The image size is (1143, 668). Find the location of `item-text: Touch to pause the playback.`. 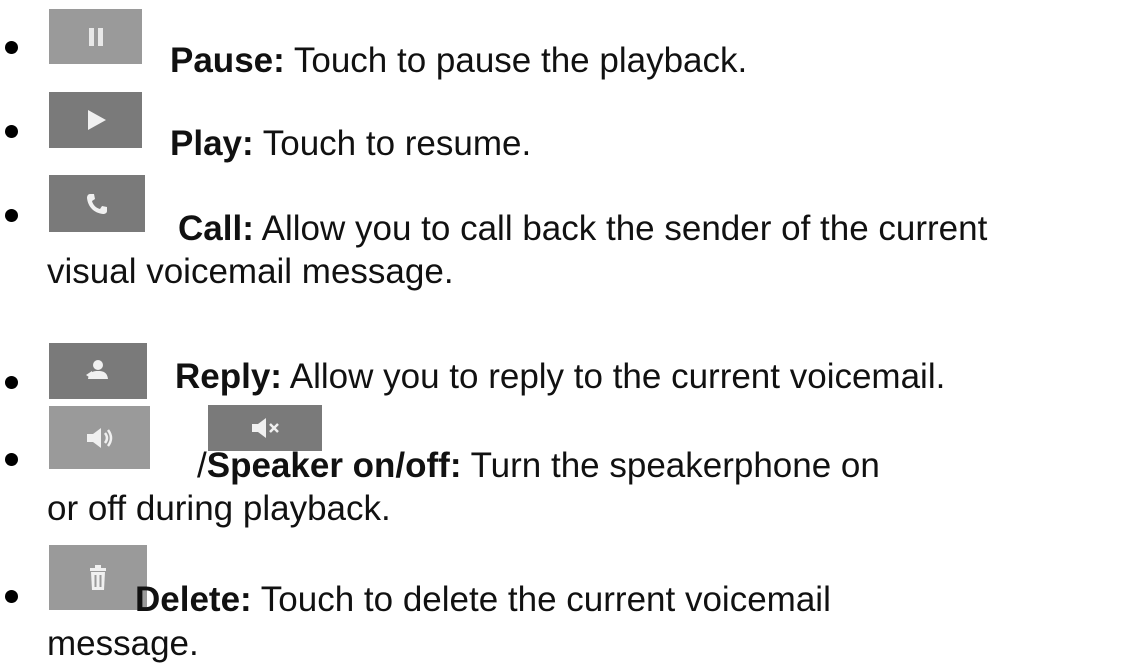

item-text: Touch to pause the playback. is located at coordinates (516, 60).